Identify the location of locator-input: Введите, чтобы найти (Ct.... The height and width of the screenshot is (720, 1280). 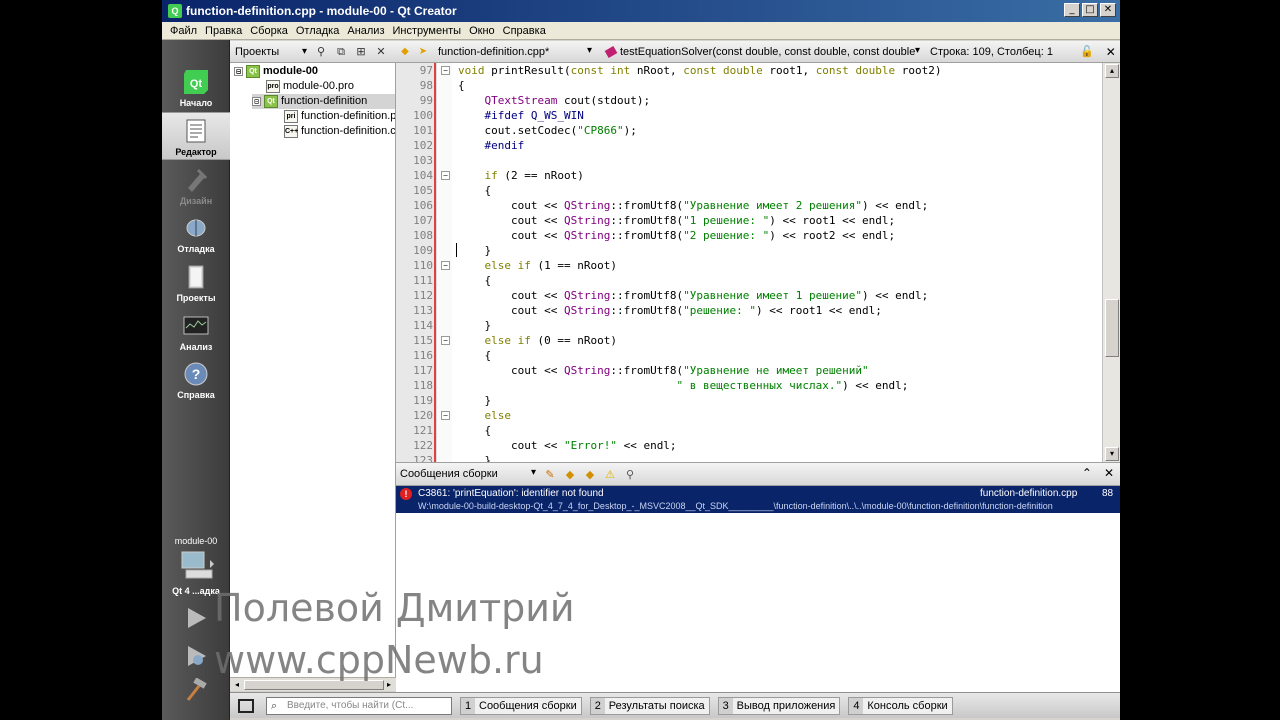
(359, 705).